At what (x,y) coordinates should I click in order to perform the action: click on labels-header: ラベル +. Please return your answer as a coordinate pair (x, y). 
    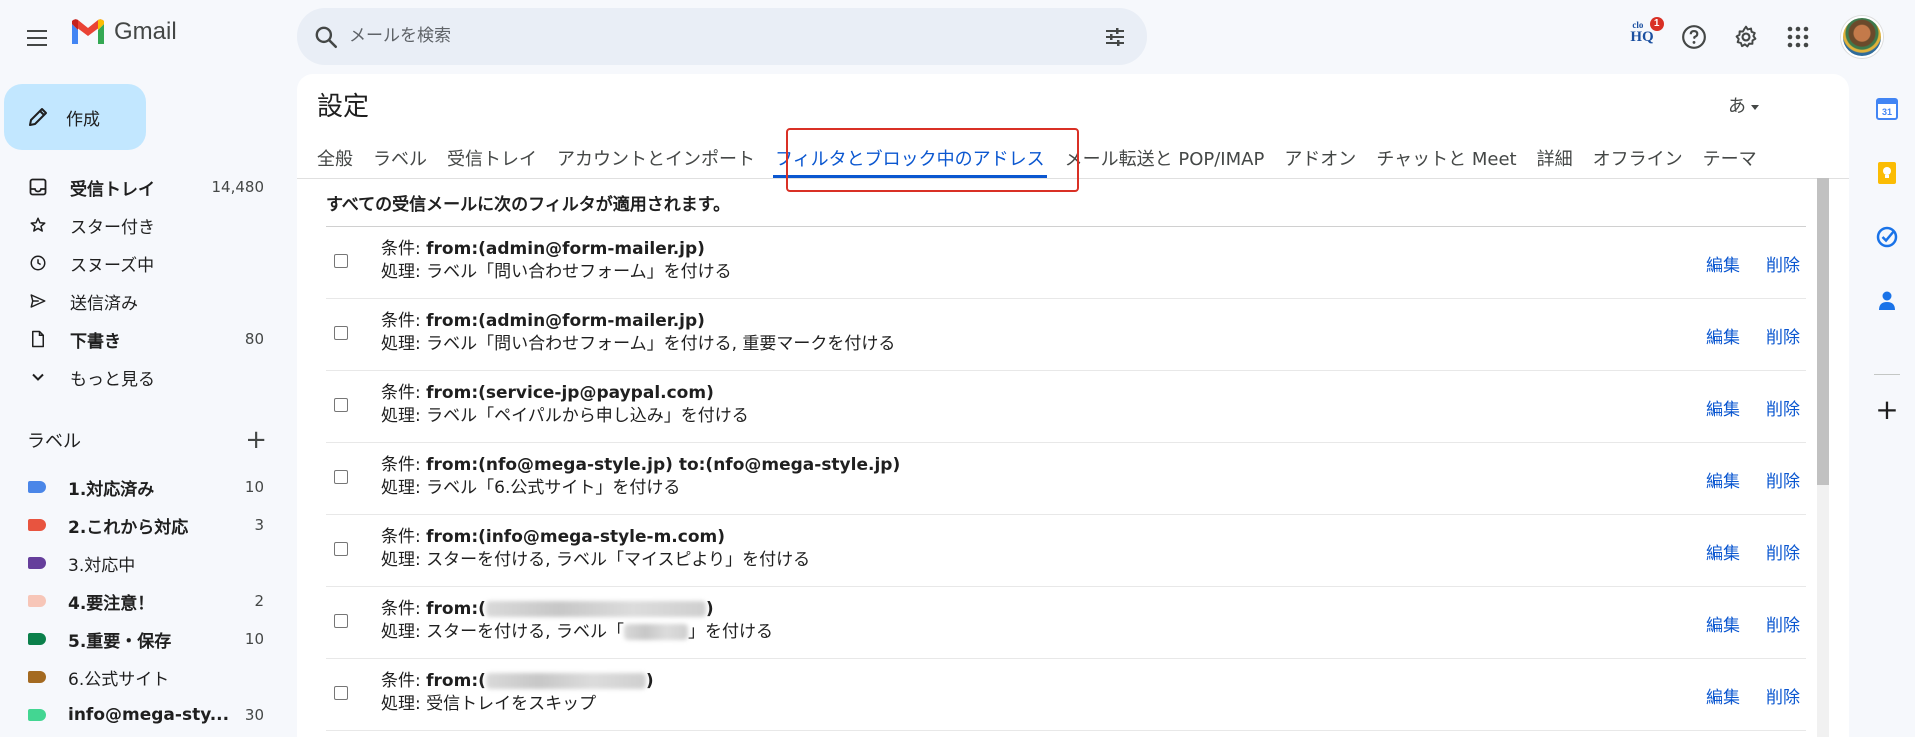
    Looking at the image, I should click on (147, 441).